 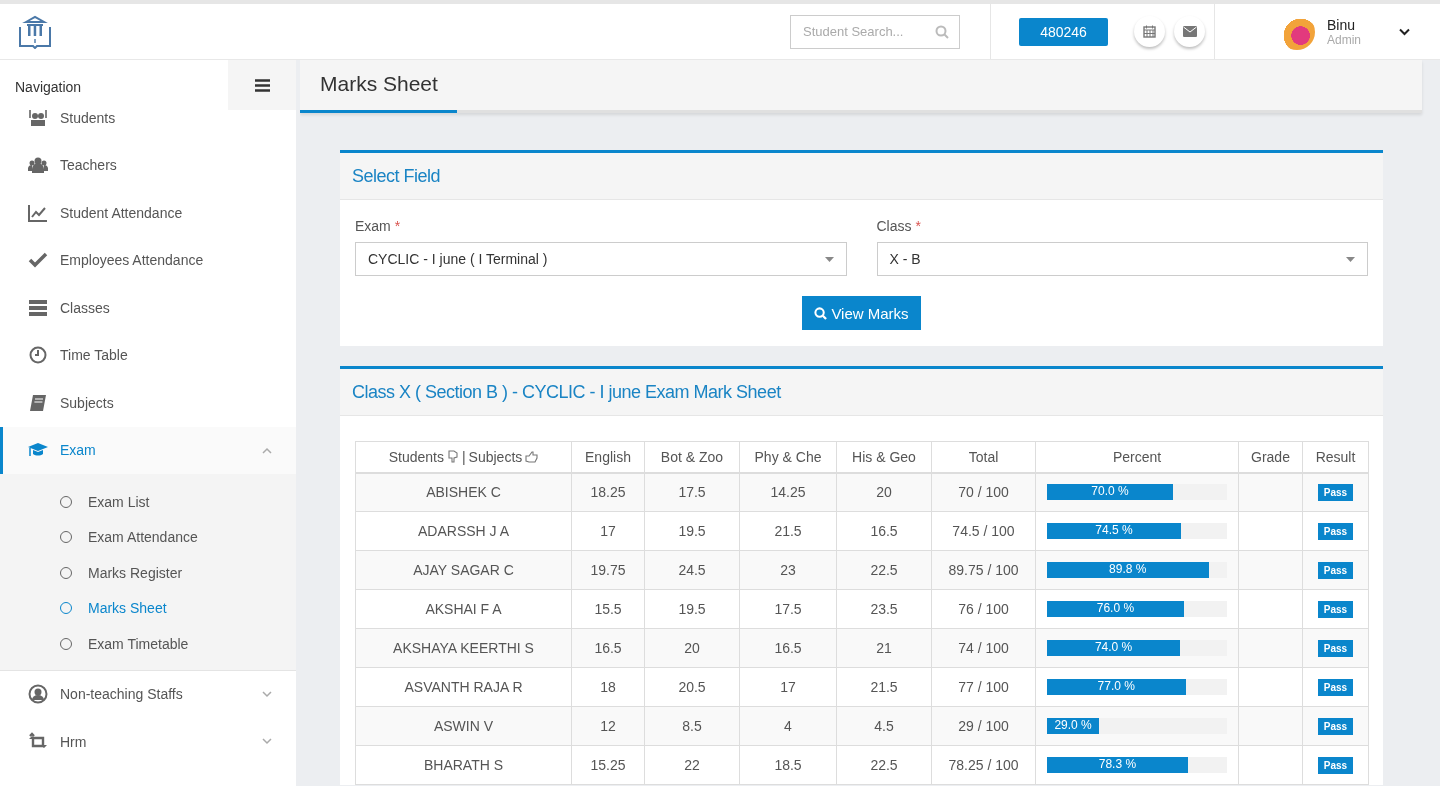 What do you see at coordinates (416, 456) in the screenshot?
I see `column-header: Students` at bounding box center [416, 456].